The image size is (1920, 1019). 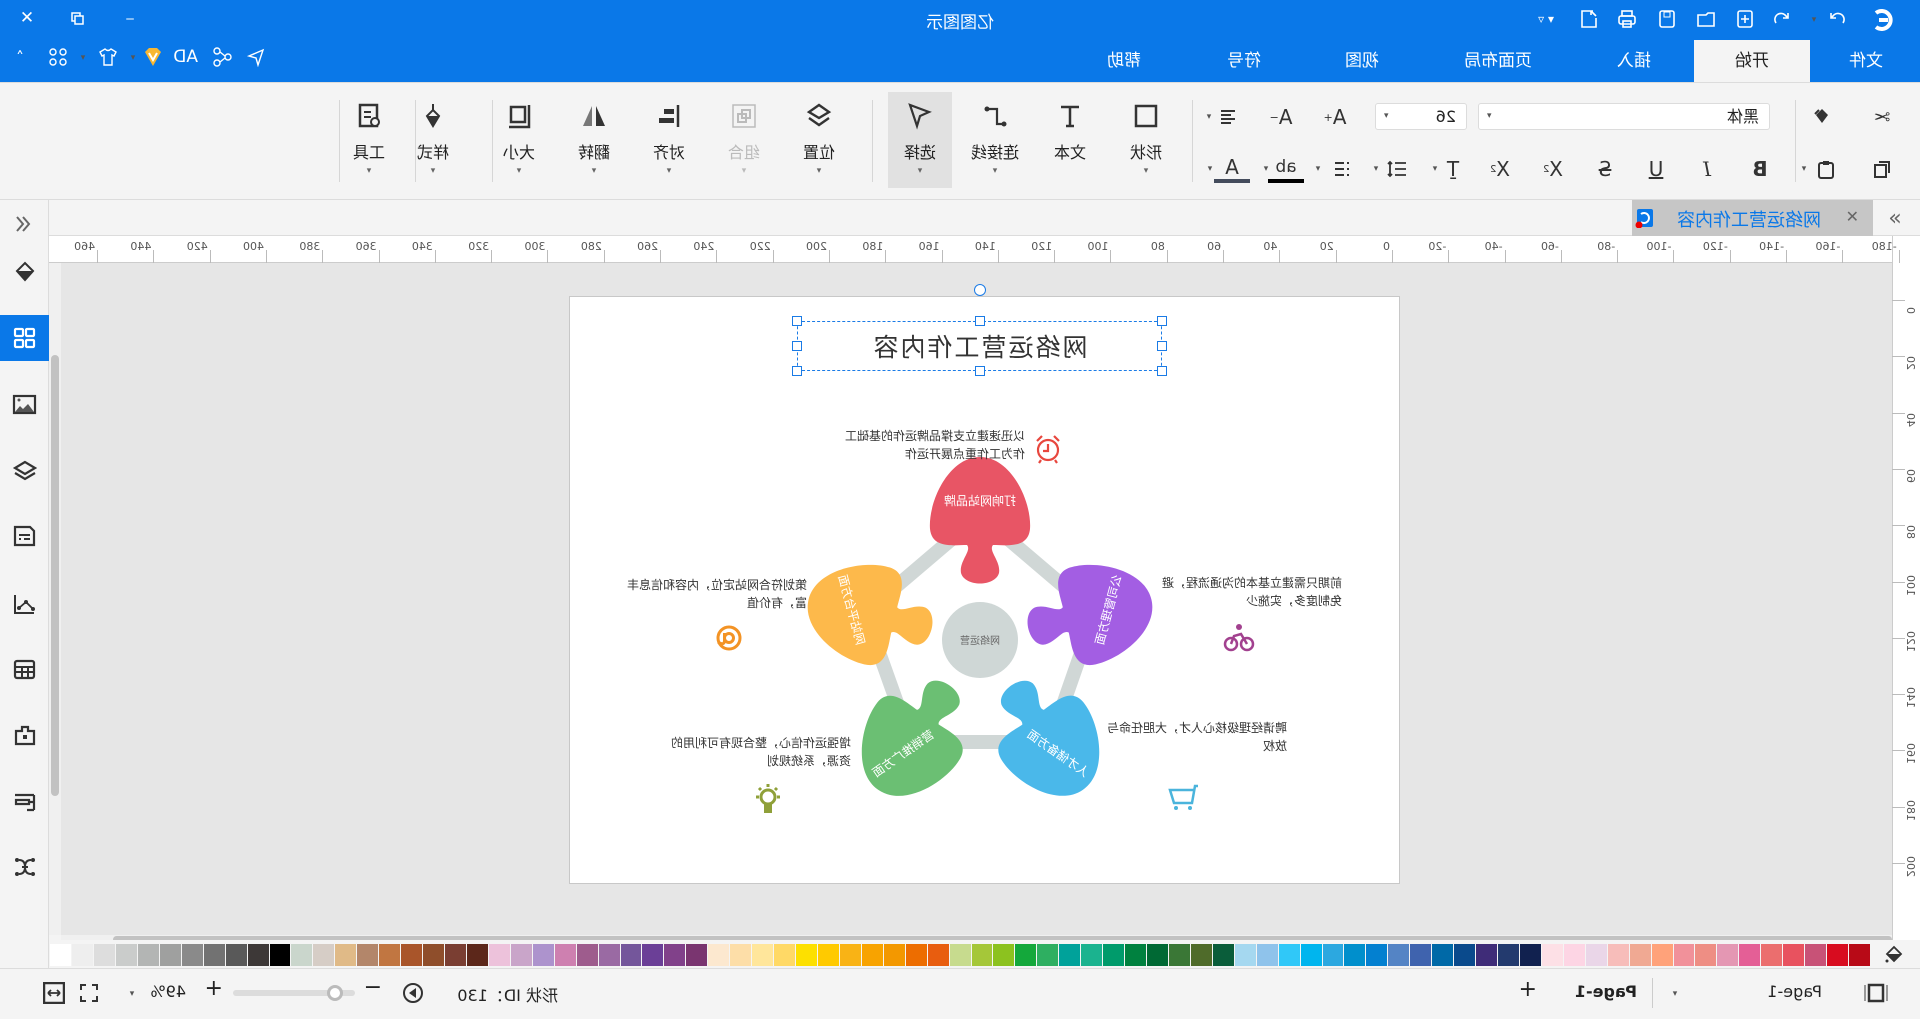 I want to click on tab-5: 符号, so click(x=1244, y=61).